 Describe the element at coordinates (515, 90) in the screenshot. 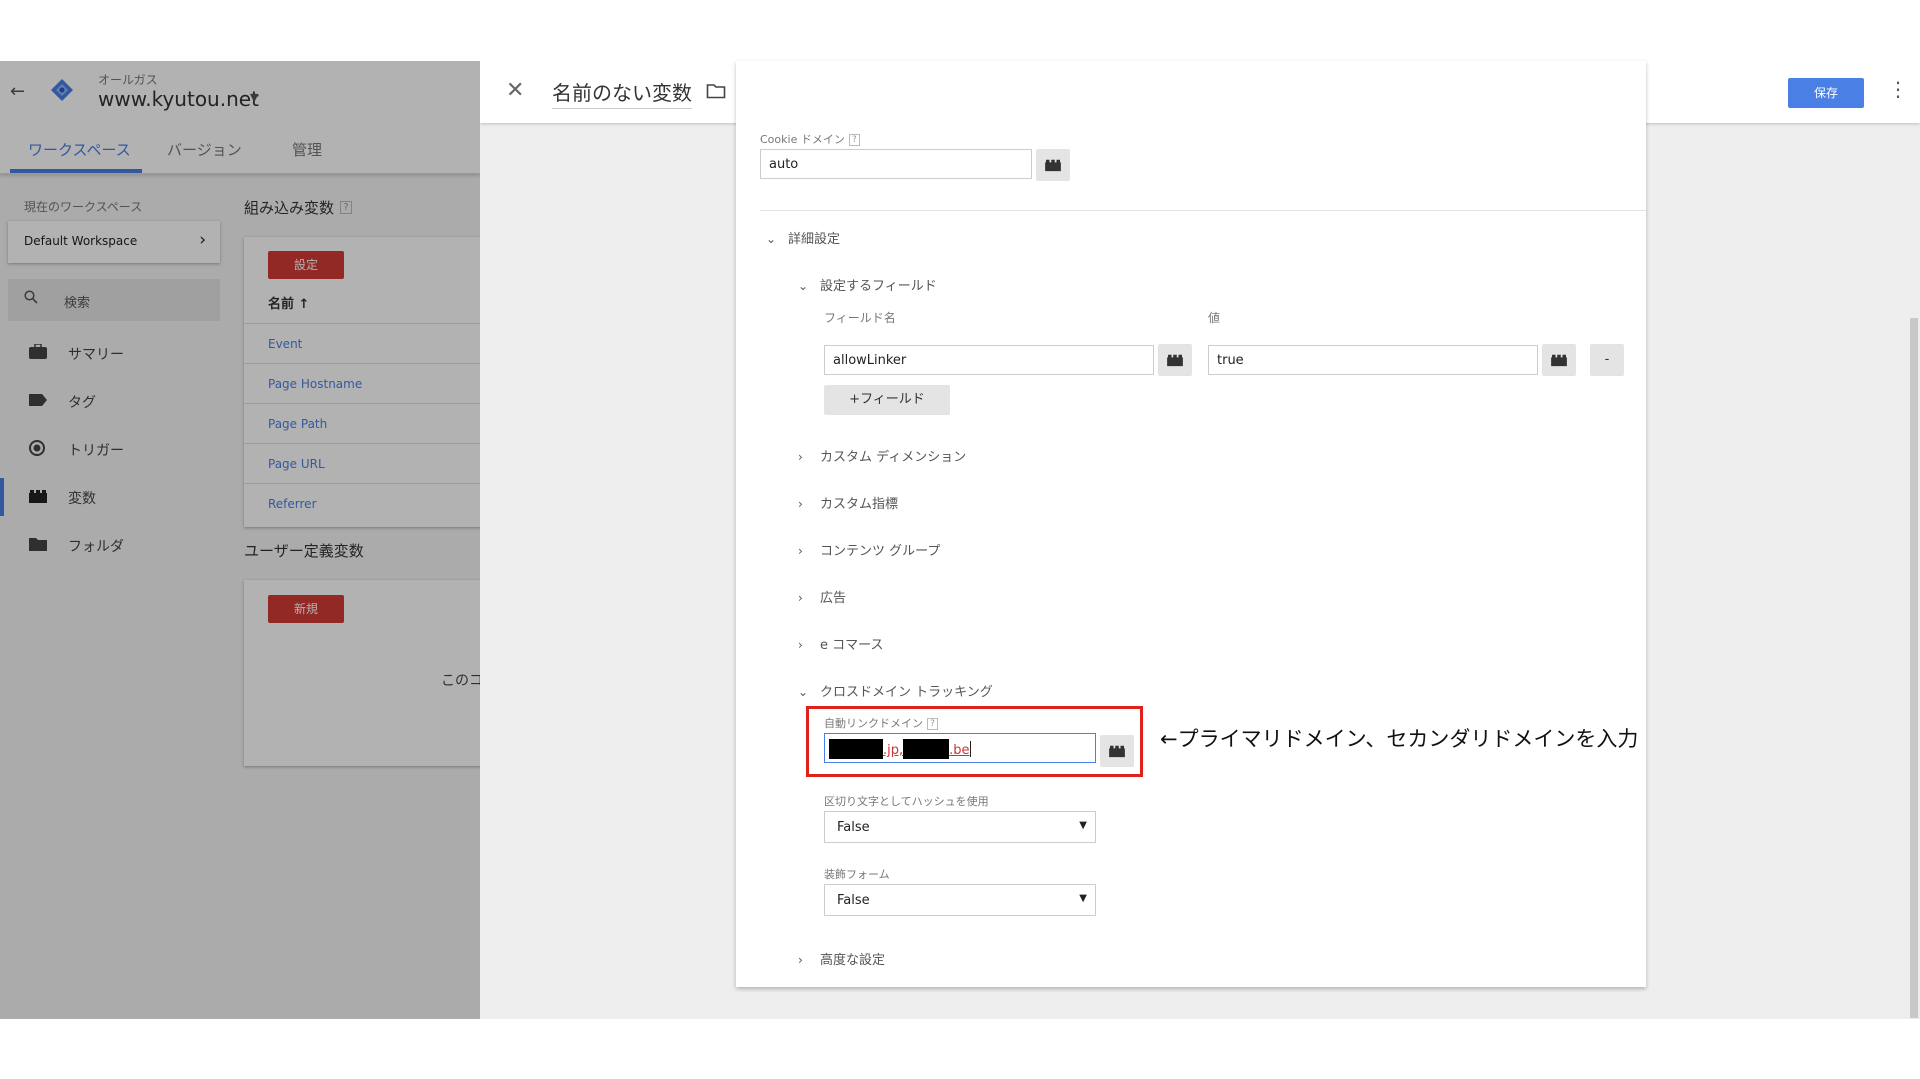

I see `close-icon: ✕` at that location.